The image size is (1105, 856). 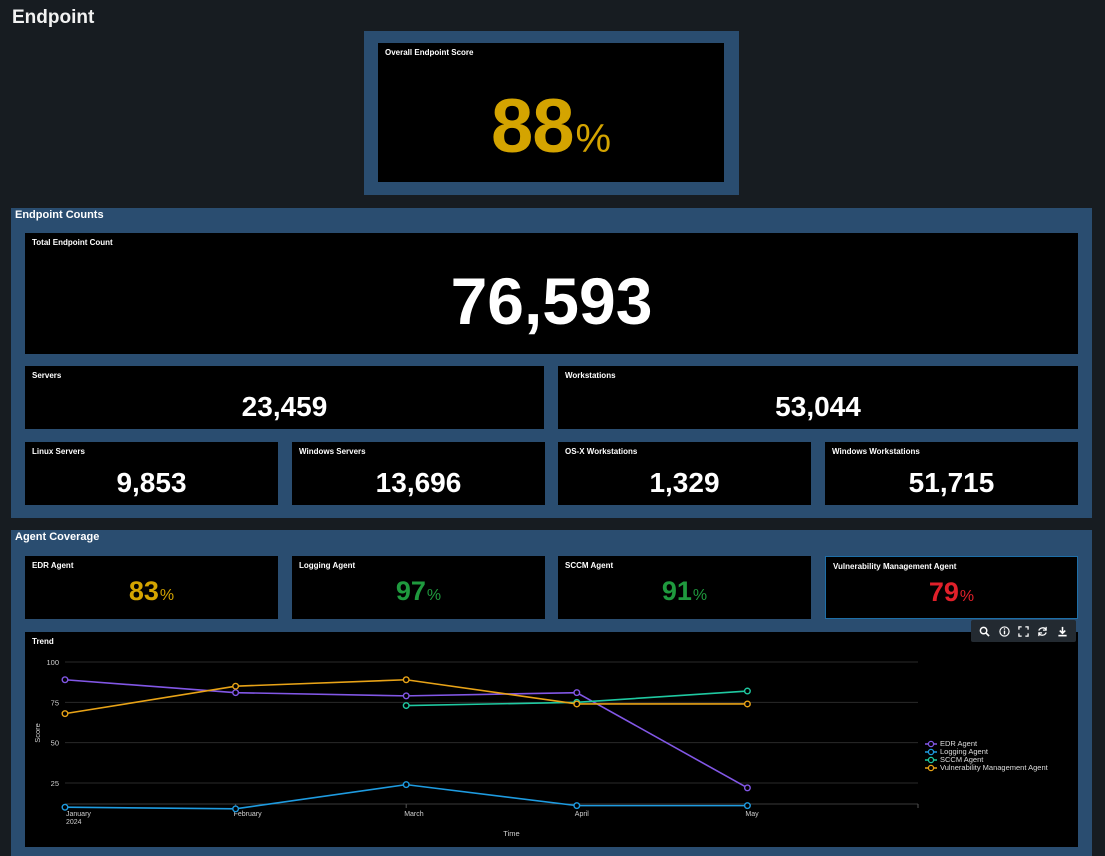 What do you see at coordinates (1062, 631) in the screenshot?
I see `download-icon` at bounding box center [1062, 631].